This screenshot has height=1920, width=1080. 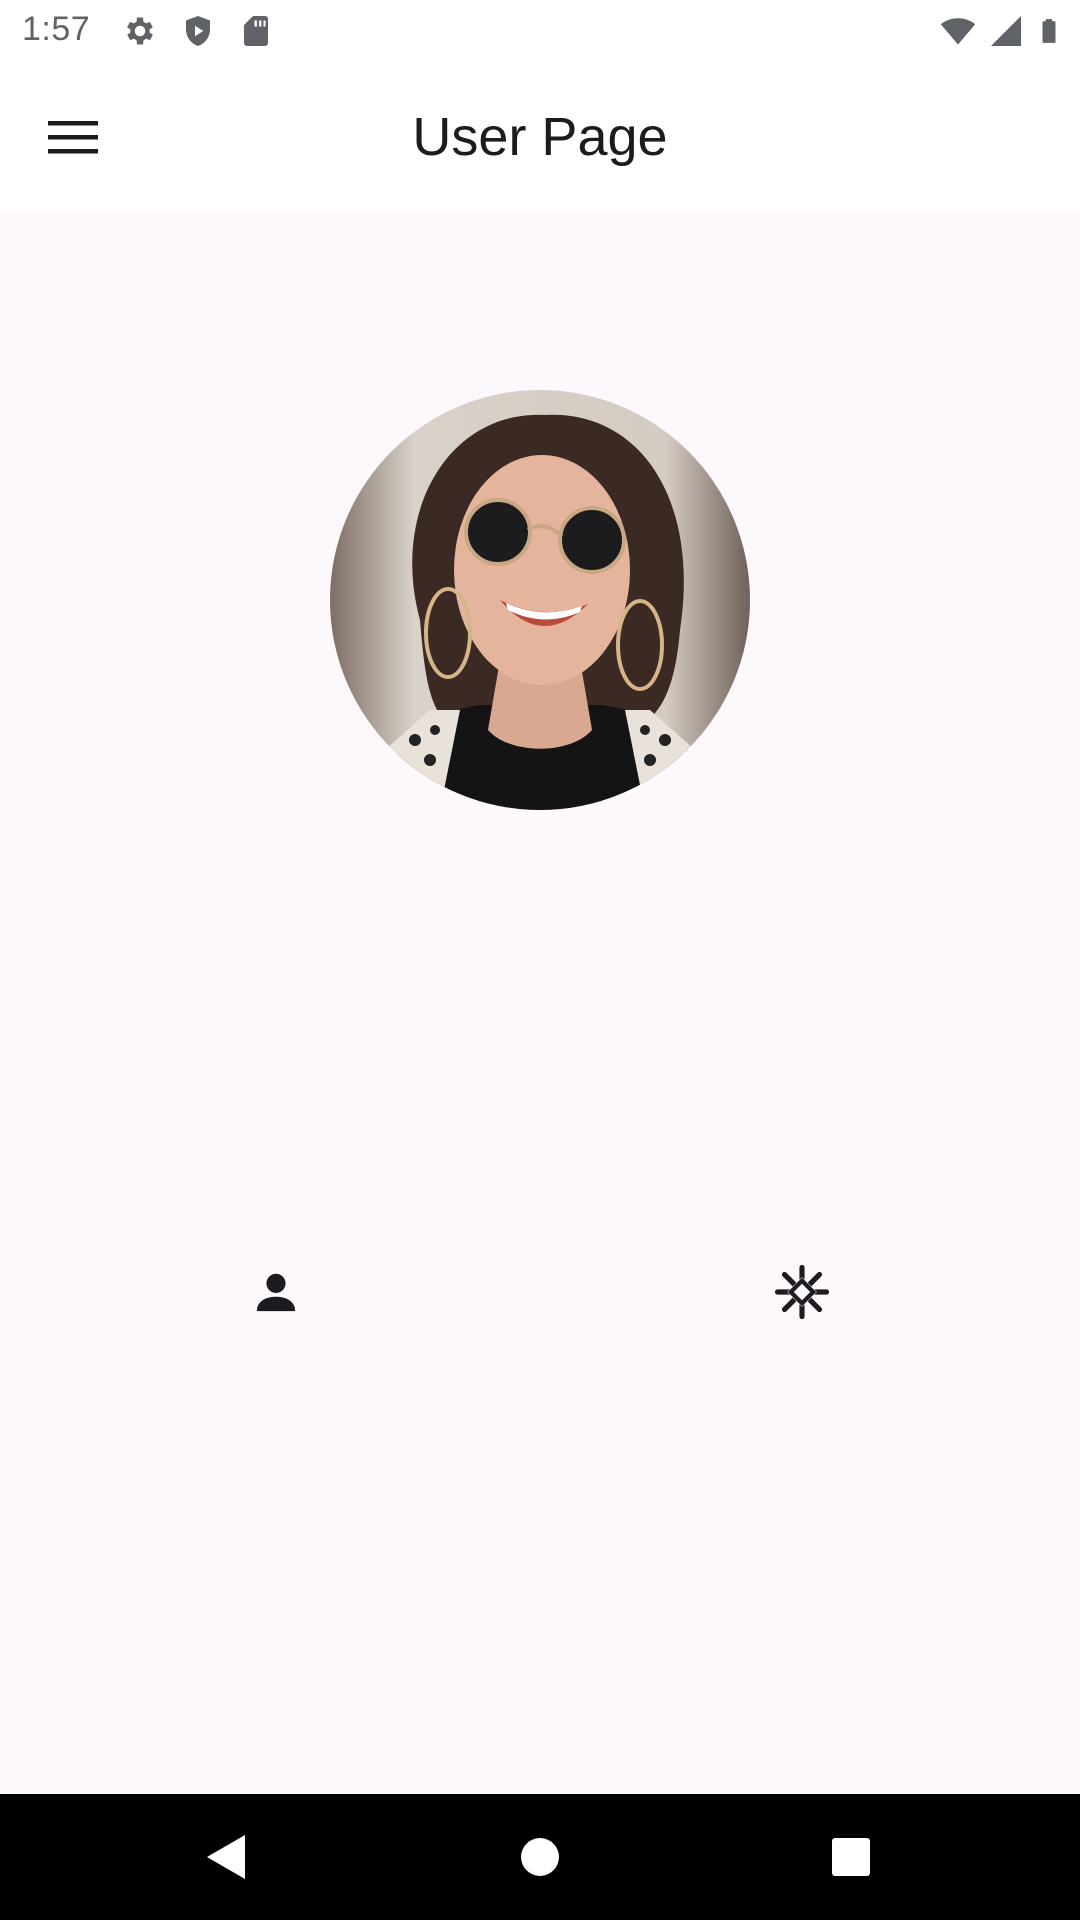 What do you see at coordinates (958, 31) in the screenshot?
I see `wifi-icon` at bounding box center [958, 31].